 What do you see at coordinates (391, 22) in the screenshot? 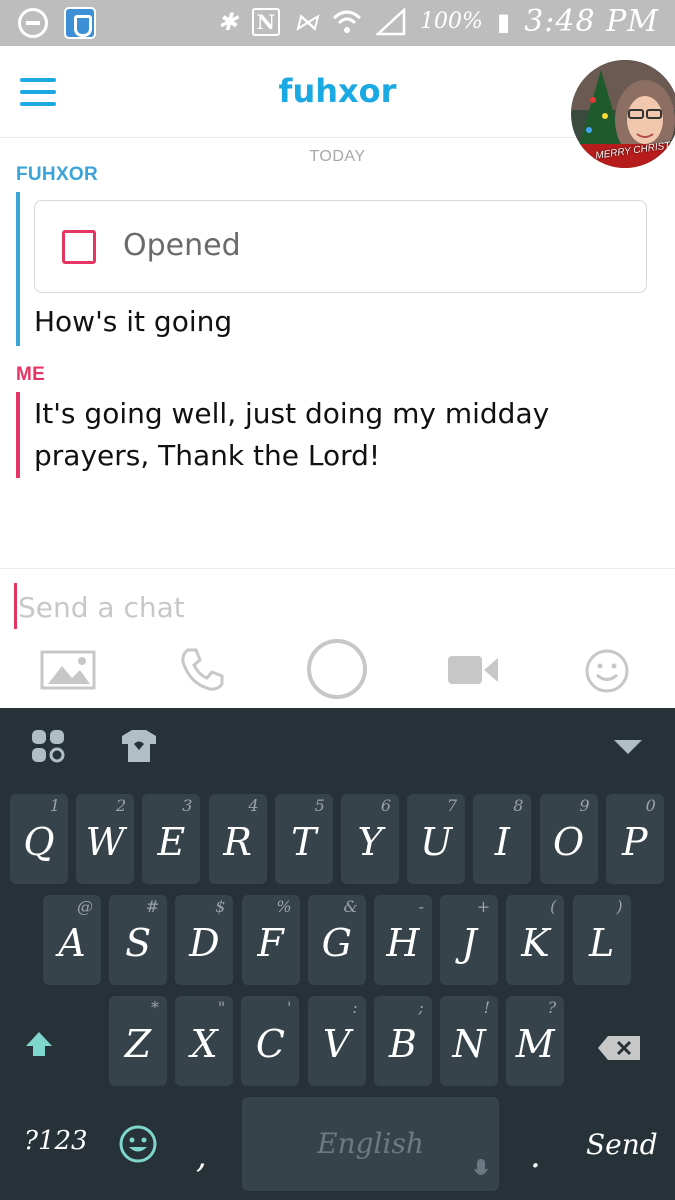
I see `signal-icon` at bounding box center [391, 22].